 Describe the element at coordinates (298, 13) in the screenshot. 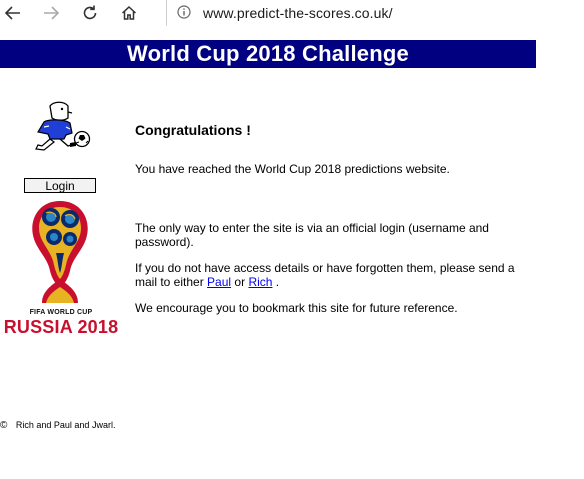

I see `url-text: www.predict-the-scores.co.uk/` at that location.